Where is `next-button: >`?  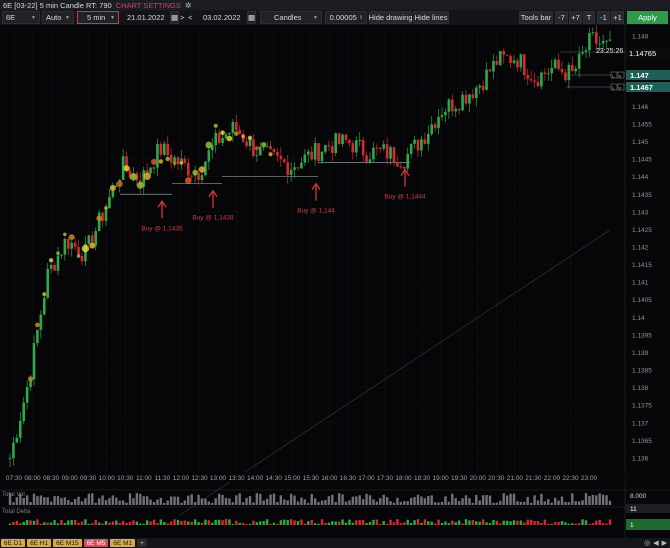
next-button: > is located at coordinates (184, 17).